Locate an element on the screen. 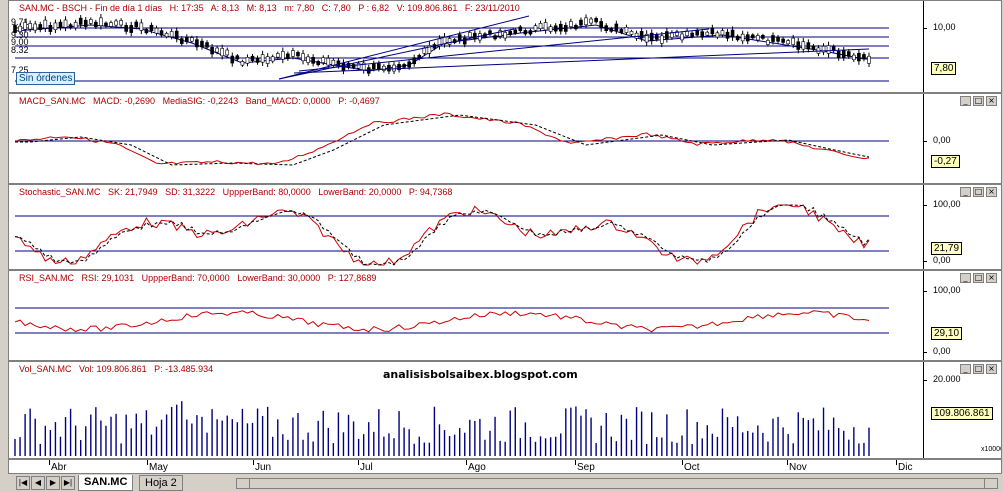 The height and width of the screenshot is (492, 1003). scroll-right-icon is located at coordinates (991, 483).